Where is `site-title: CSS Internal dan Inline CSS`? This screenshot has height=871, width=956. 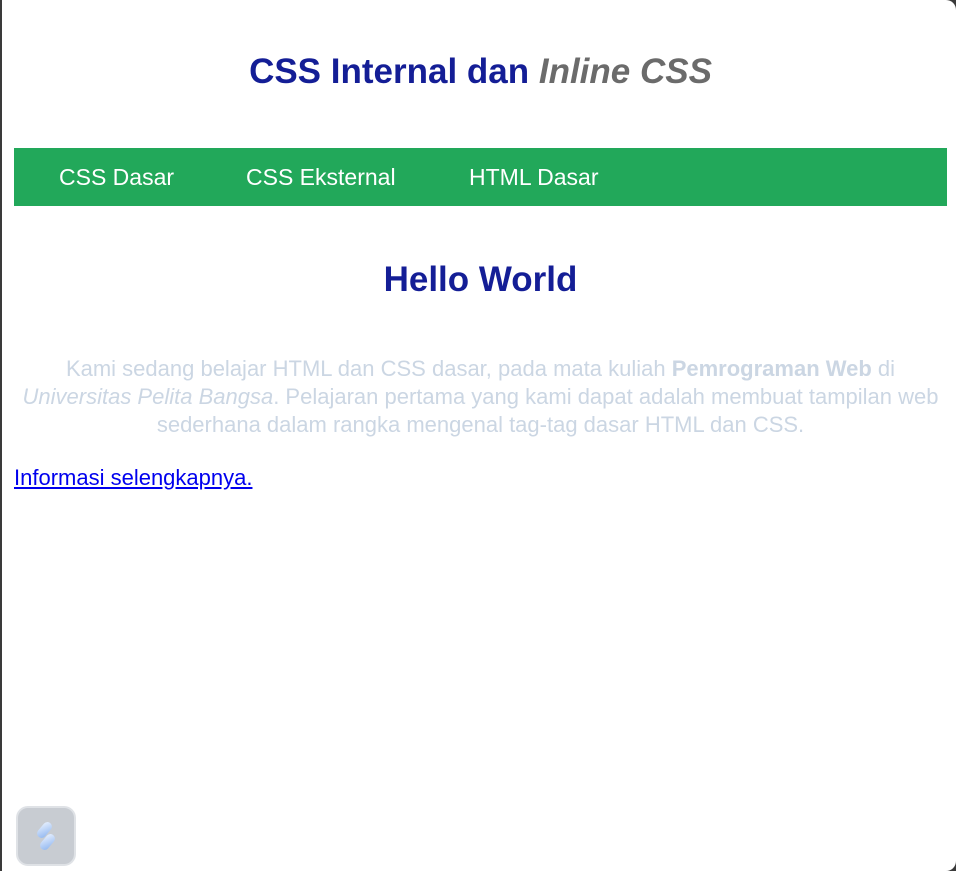
site-title: CSS Internal dan Inline CSS is located at coordinates (480, 72).